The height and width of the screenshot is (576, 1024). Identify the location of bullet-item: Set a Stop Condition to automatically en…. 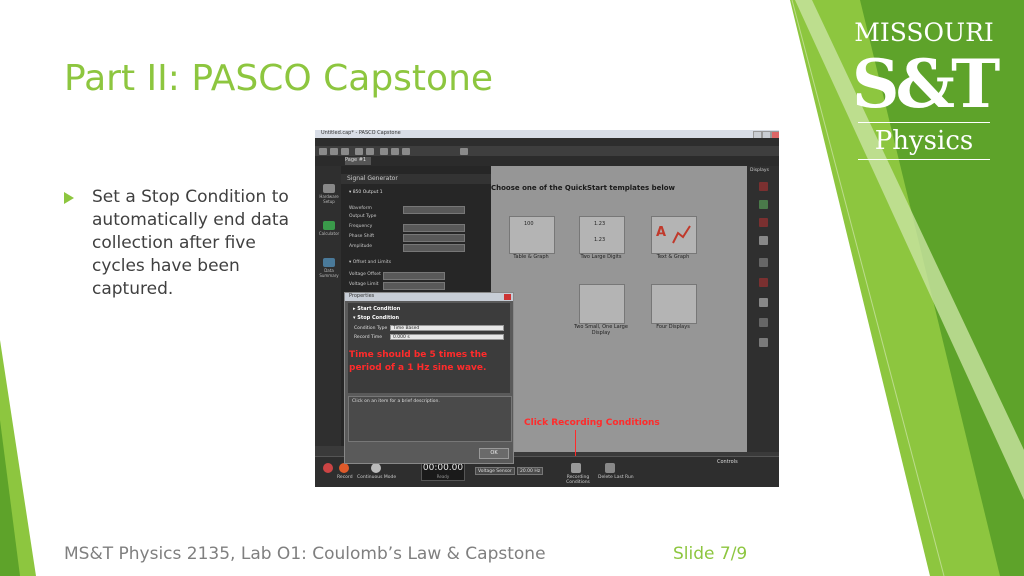
(184, 243).